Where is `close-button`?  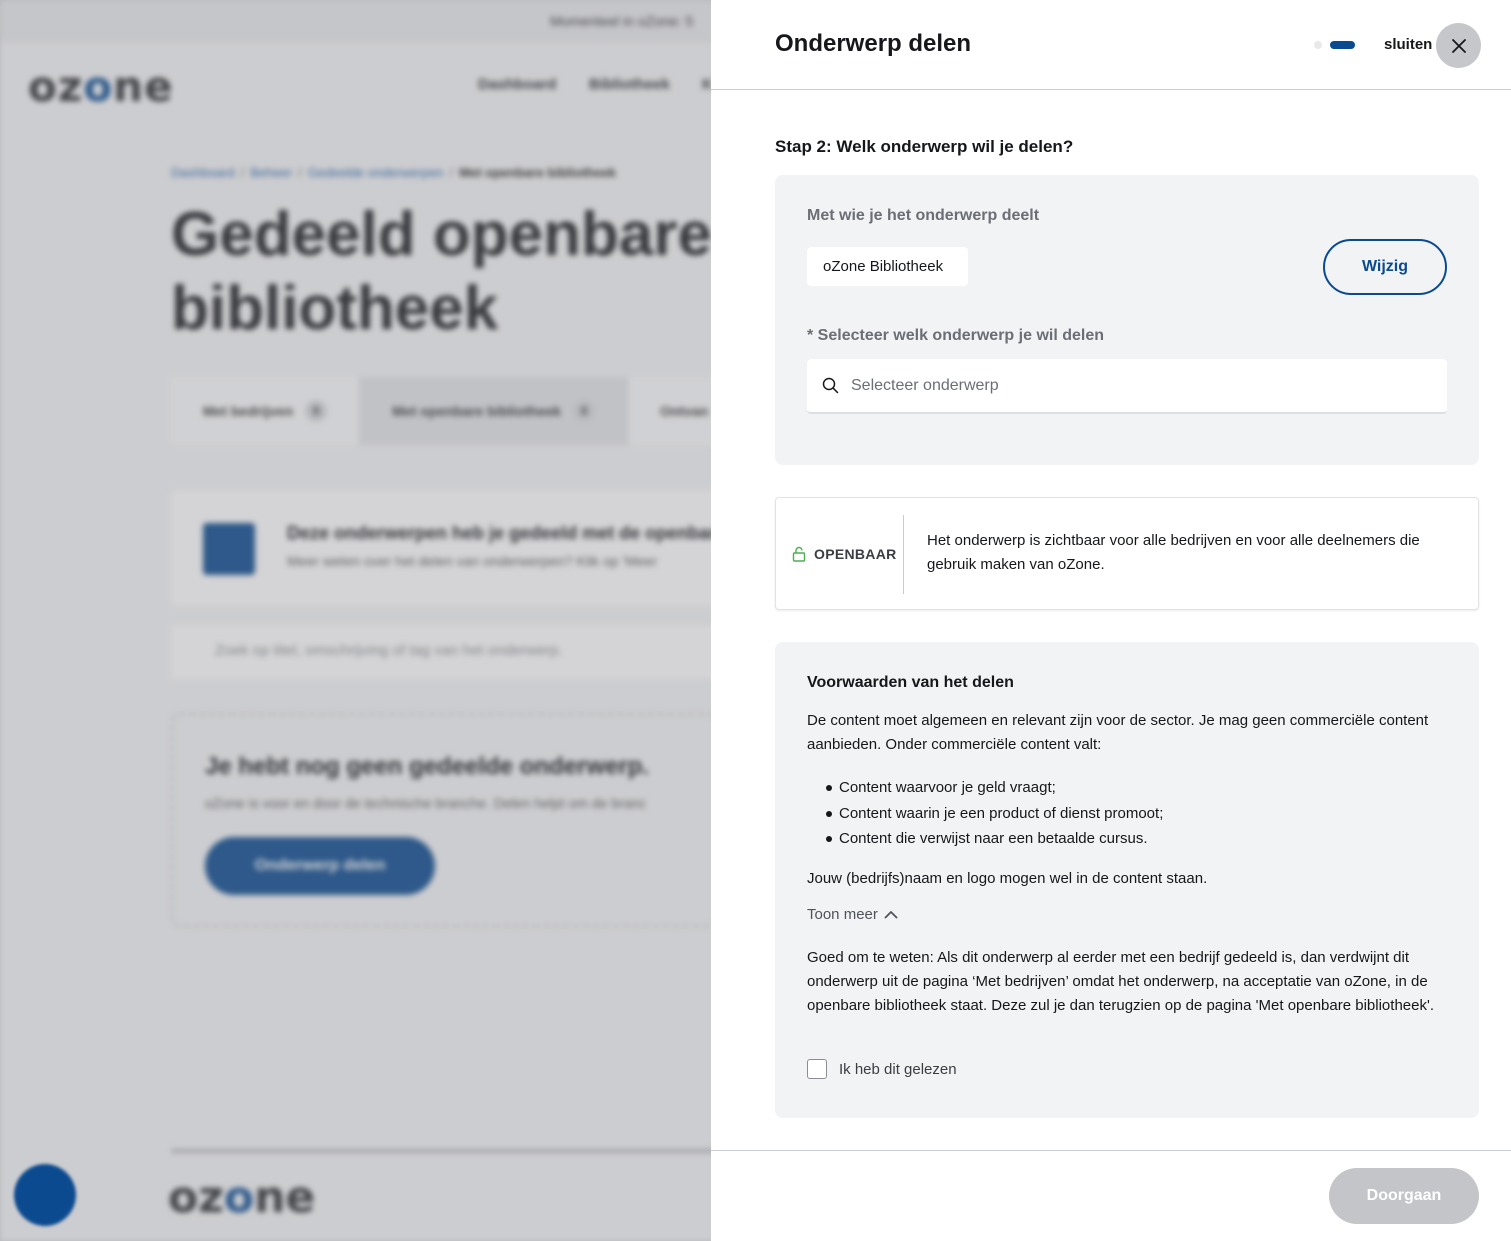 close-button is located at coordinates (1458, 45).